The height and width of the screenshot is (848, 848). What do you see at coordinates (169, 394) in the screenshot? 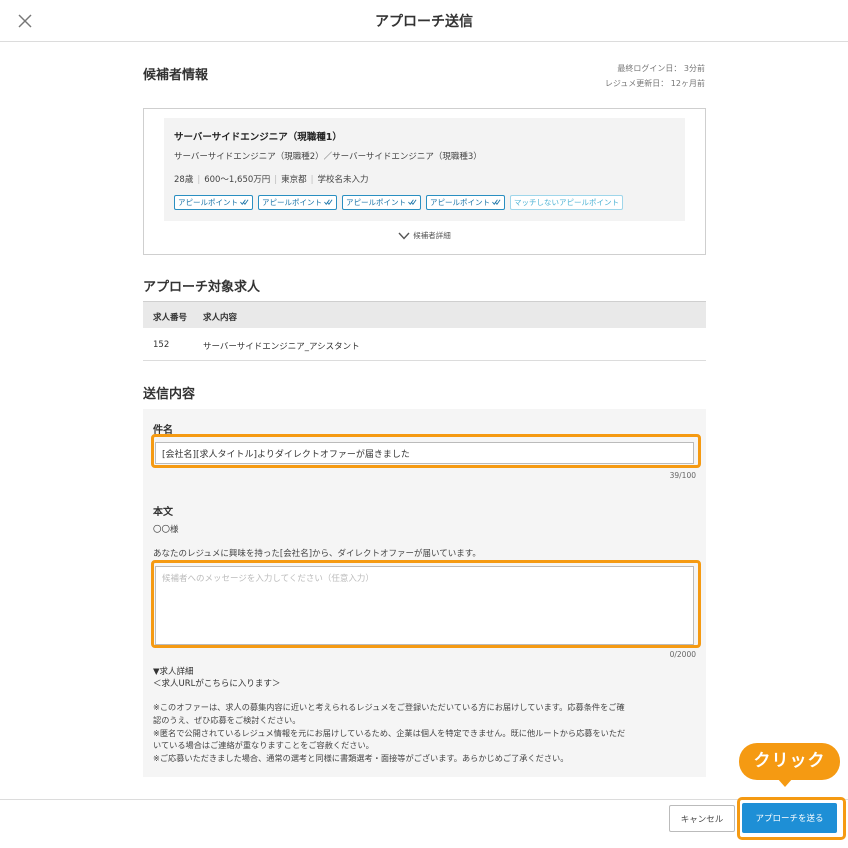
I see `send-content-title: 送信内容` at bounding box center [169, 394].